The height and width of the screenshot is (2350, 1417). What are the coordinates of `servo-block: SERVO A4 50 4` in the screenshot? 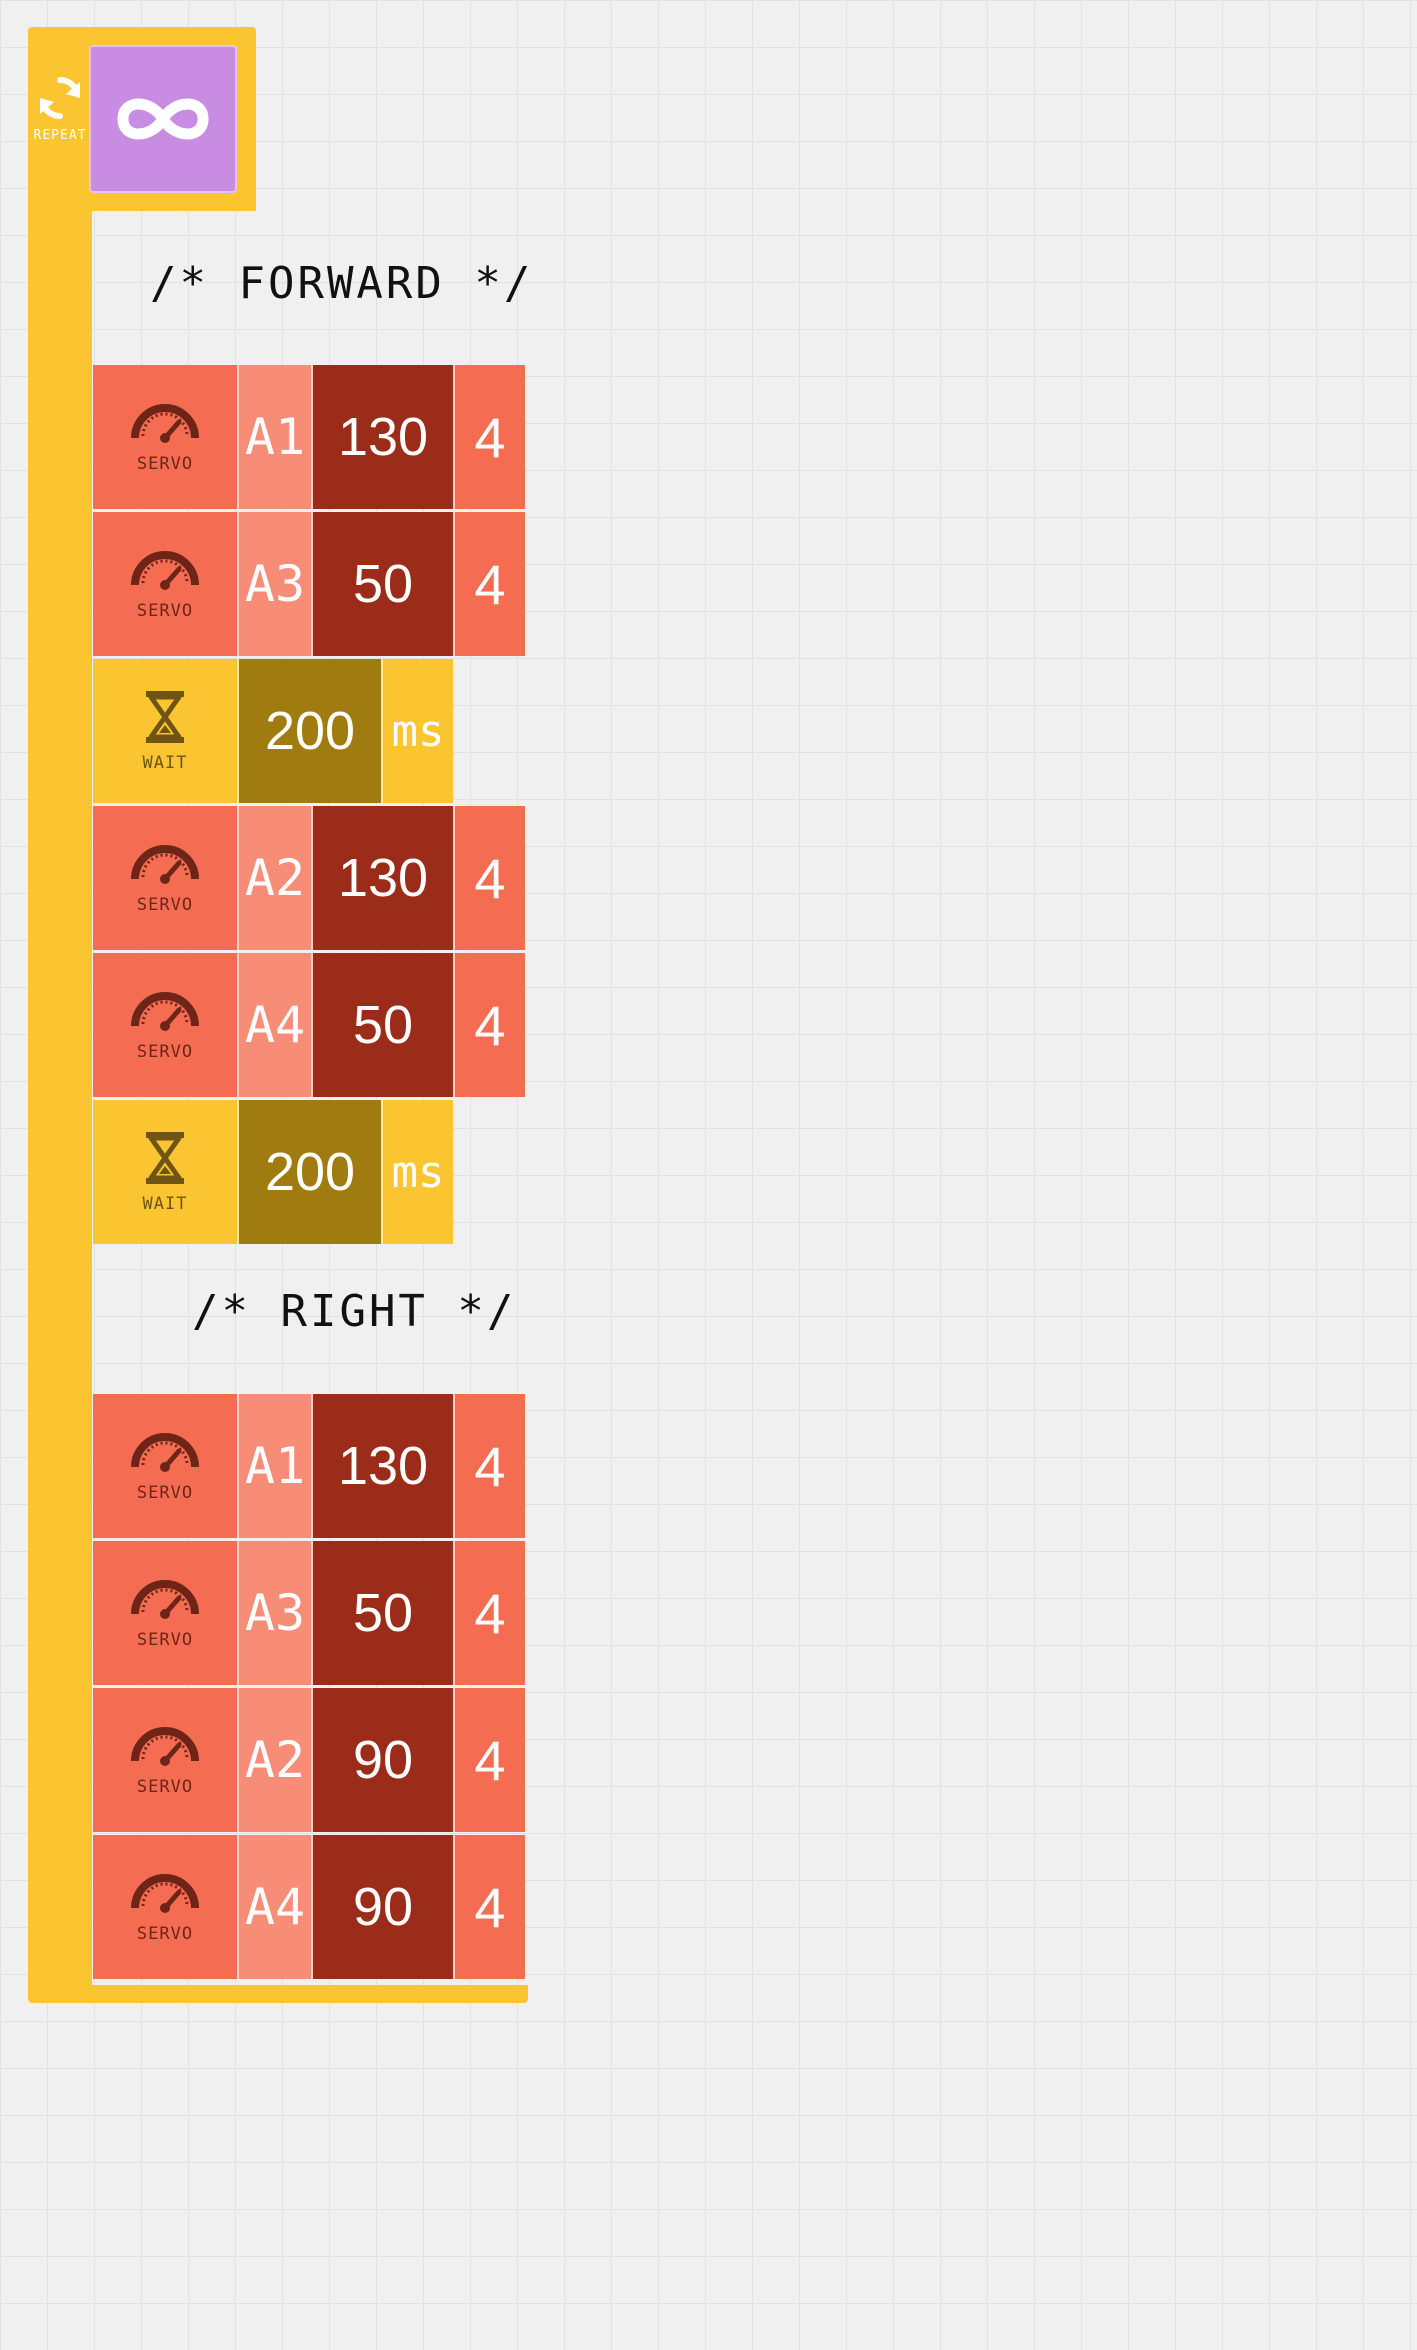 It's located at (310, 1025).